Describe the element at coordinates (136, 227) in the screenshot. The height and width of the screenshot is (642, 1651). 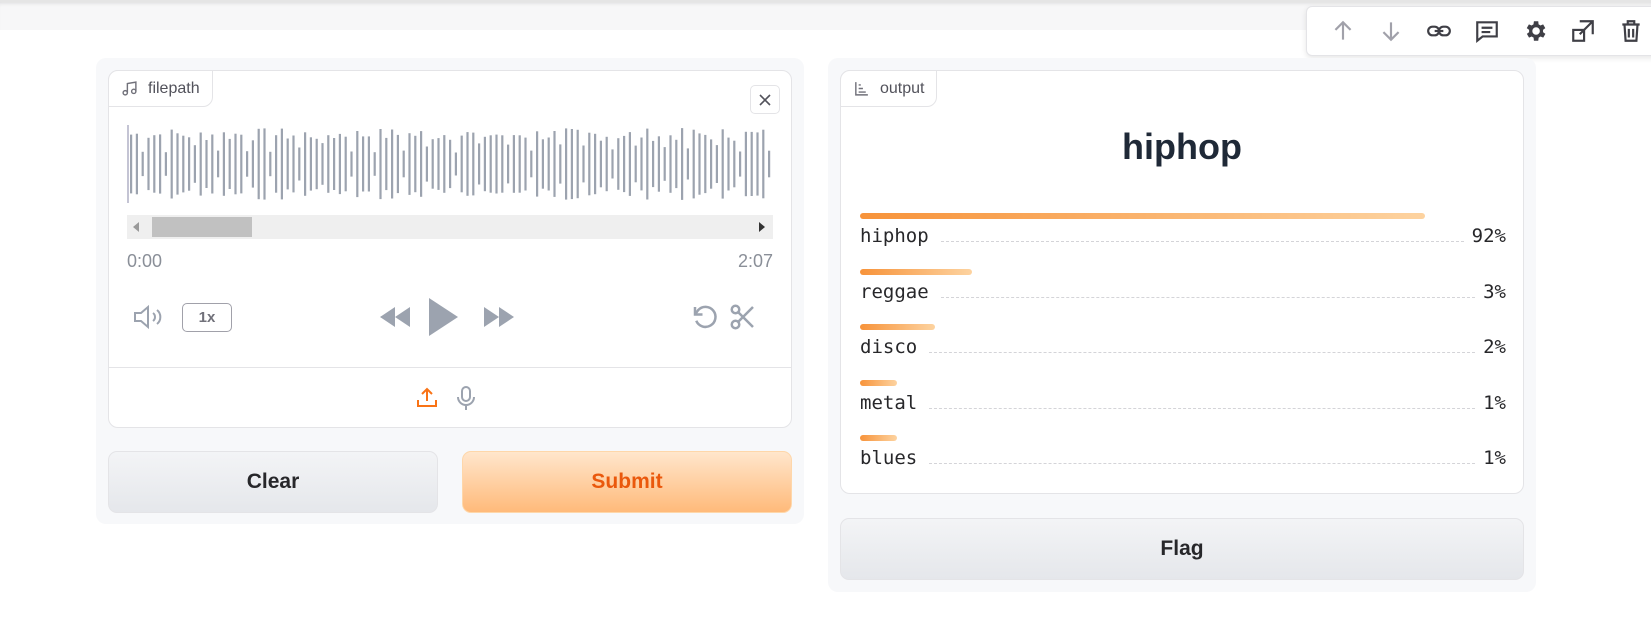
I see `scroll-left-arrow` at that location.